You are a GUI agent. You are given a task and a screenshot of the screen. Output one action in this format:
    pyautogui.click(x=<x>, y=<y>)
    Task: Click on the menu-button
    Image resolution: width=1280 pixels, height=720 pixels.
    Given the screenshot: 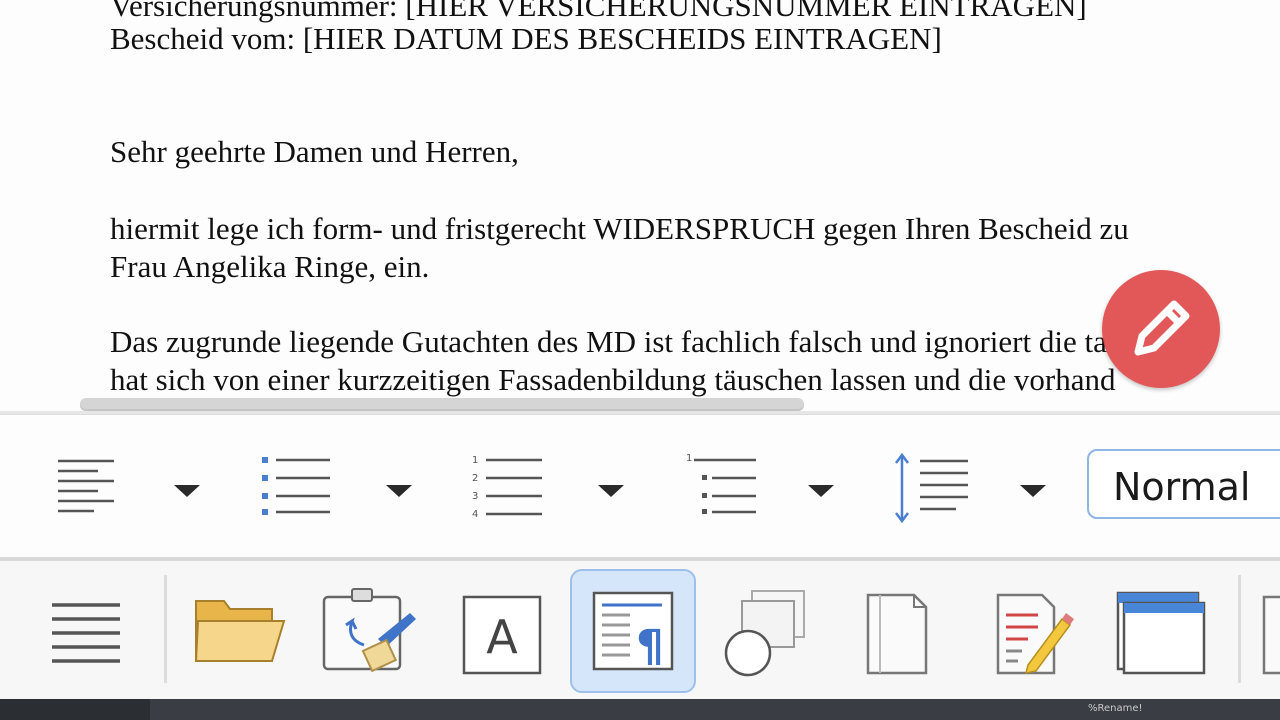 What is the action you would take?
    pyautogui.click(x=85, y=631)
    